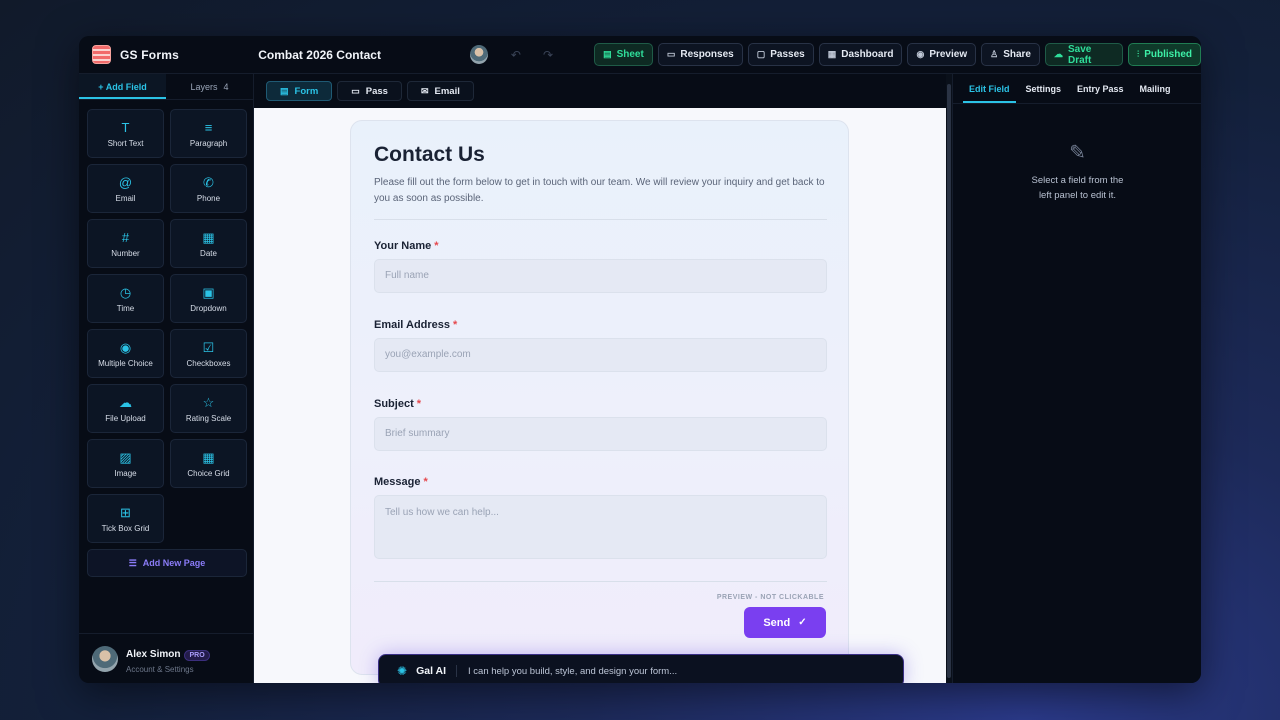 The width and height of the screenshot is (1280, 720). Describe the element at coordinates (600, 219) in the screenshot. I see `divider` at that location.